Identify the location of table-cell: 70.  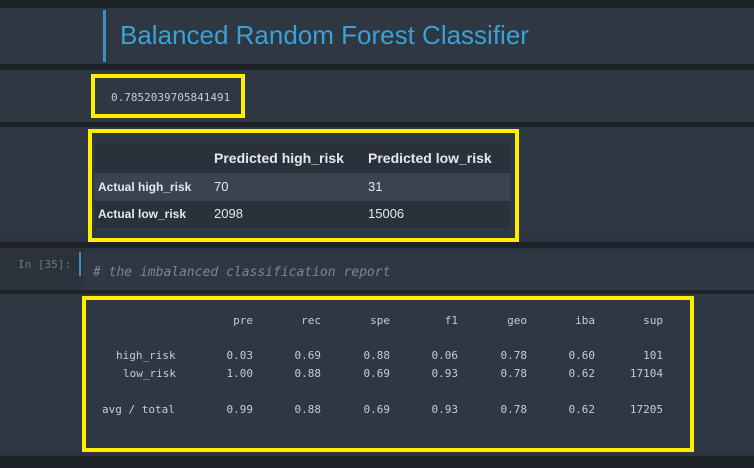
(221, 186).